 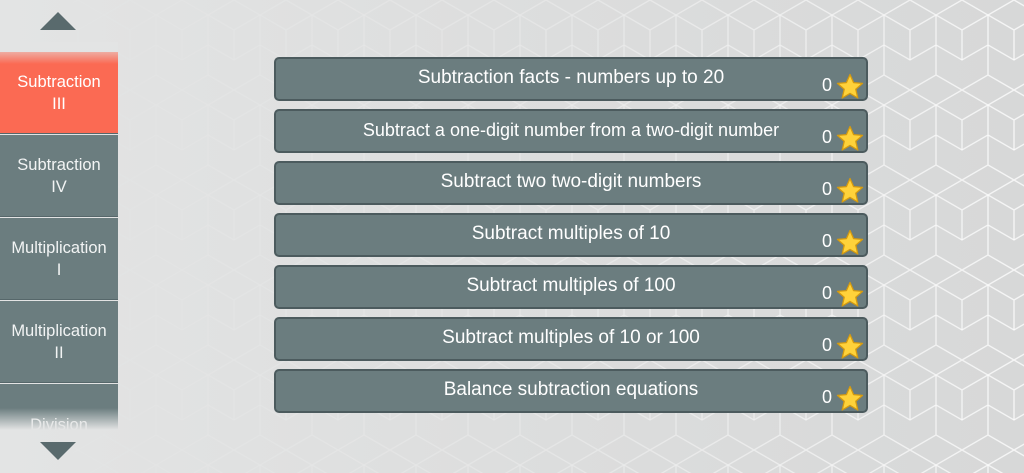 I want to click on skill-label: Subtract multiples of 10 or 100, so click(x=571, y=337).